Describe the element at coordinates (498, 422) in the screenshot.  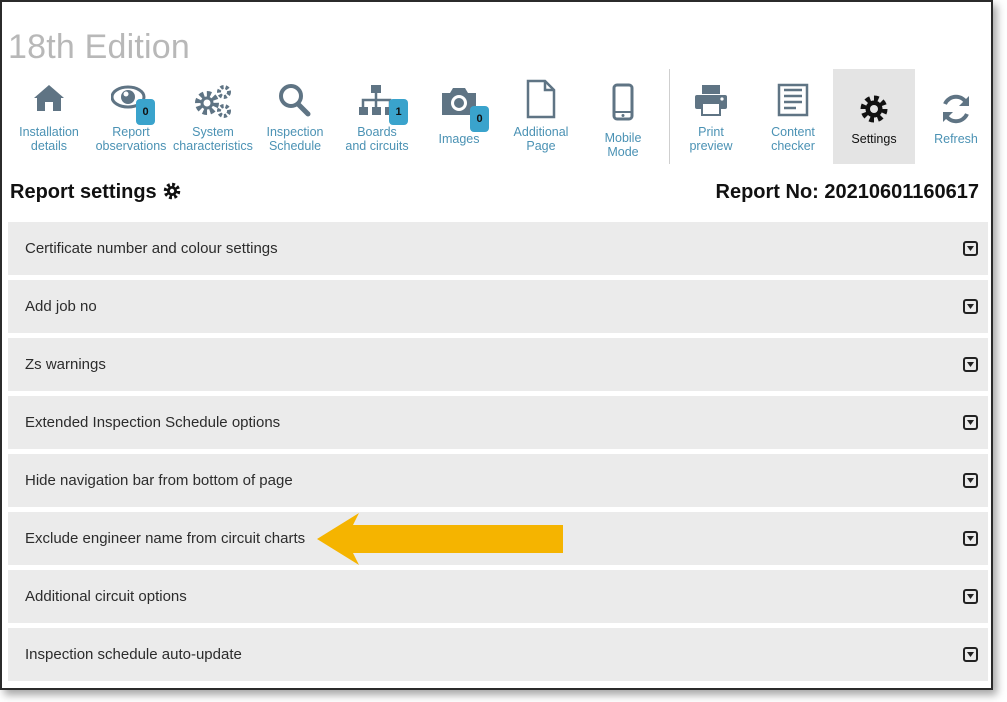
I see `settings-row-extended-inspection: Extended Inspection Schedule options` at that location.